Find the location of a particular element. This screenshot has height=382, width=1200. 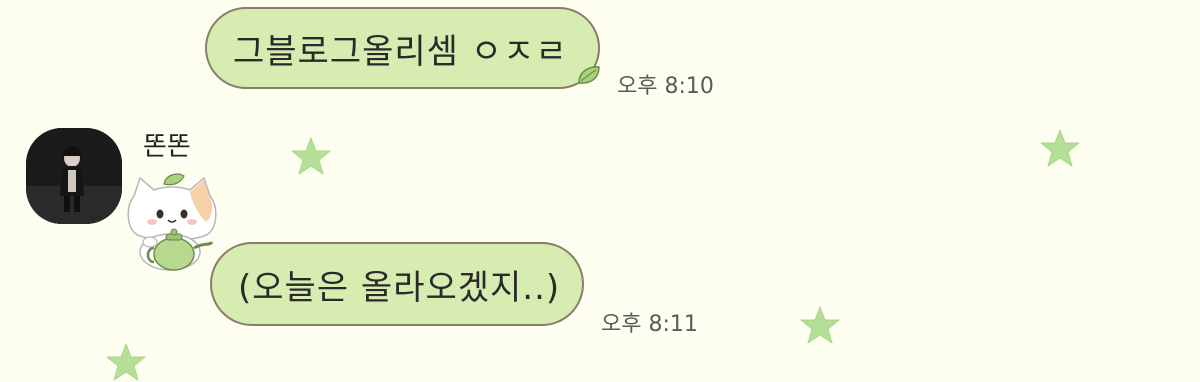

cat-with-teapot-sticker is located at coordinates (172, 224).